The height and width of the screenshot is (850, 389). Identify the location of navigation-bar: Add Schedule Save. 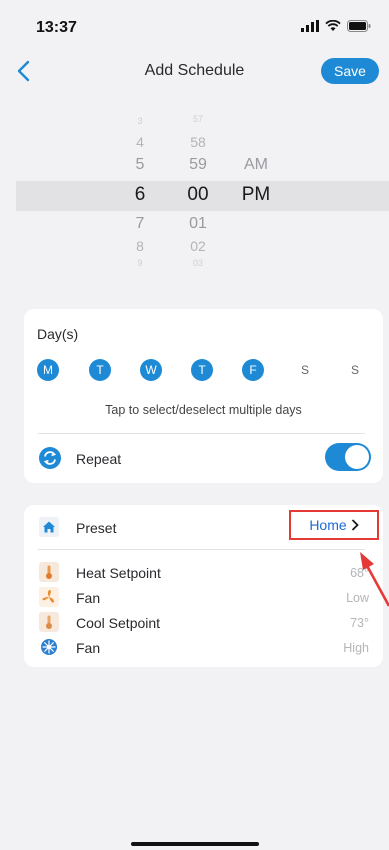
(194, 71).